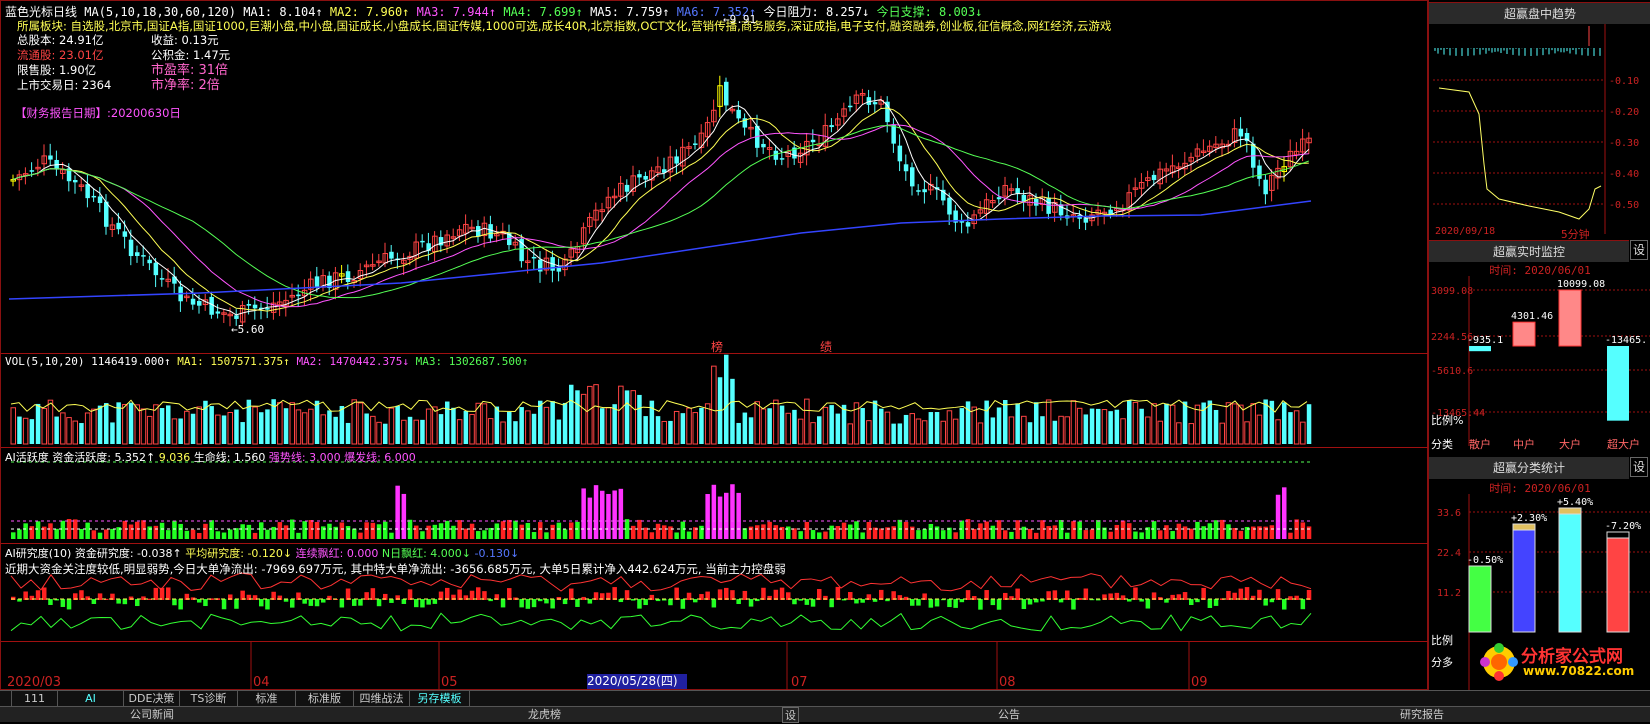  What do you see at coordinates (1422, 715) in the screenshot?
I see `research-report-tab: 研究报告` at bounding box center [1422, 715].